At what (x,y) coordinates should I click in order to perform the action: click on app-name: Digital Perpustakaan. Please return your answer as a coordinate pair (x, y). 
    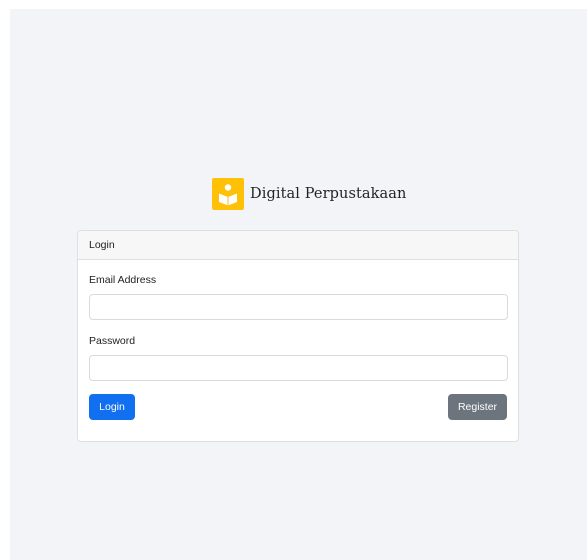
    Looking at the image, I should click on (328, 194).